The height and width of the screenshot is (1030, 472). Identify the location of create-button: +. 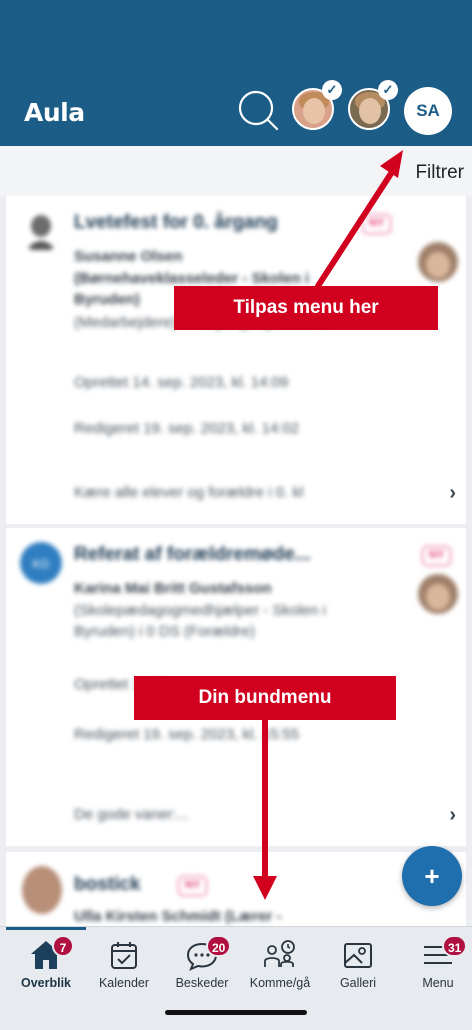
(432, 876).